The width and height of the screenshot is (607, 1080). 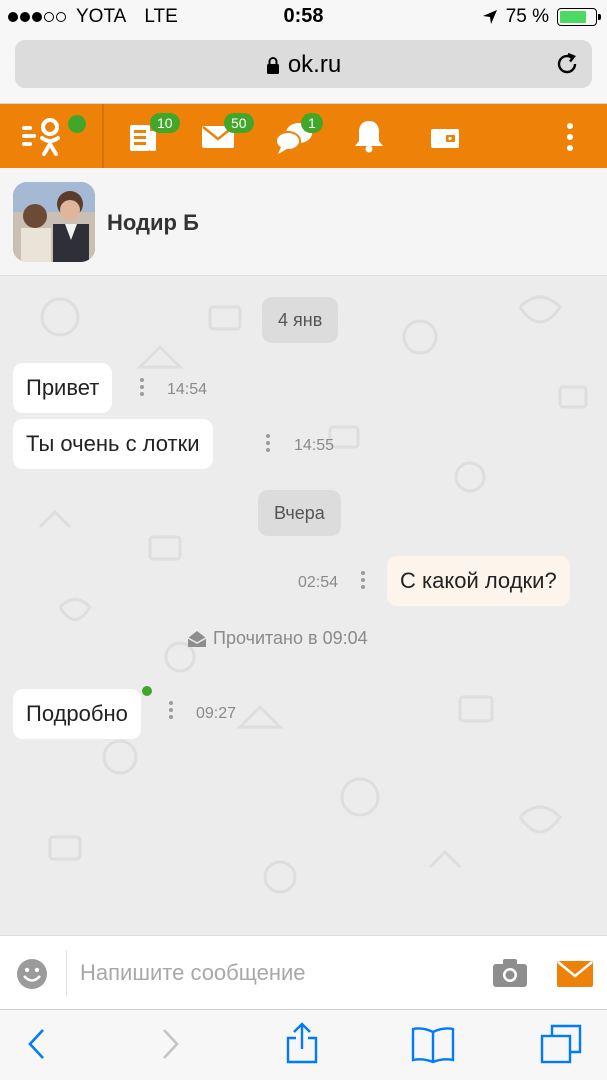 What do you see at coordinates (216, 713) in the screenshot?
I see `message-time: 09:27` at bounding box center [216, 713].